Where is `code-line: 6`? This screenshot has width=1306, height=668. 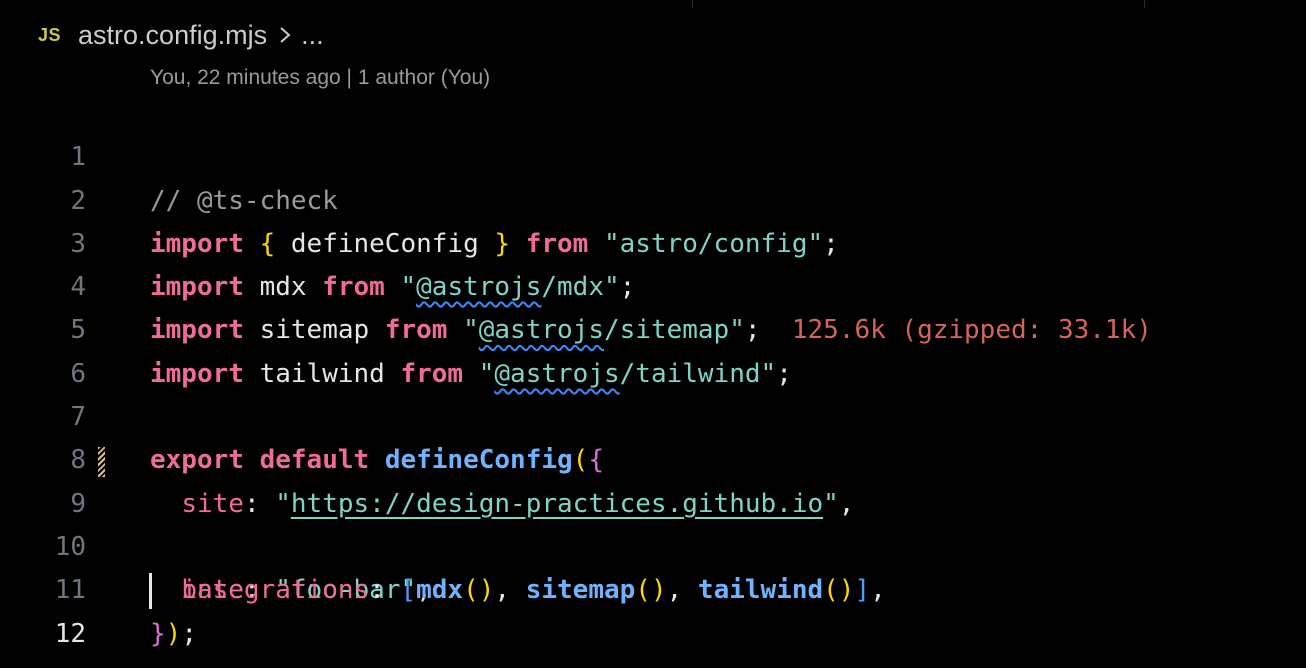 code-line: 6 is located at coordinates (653, 349).